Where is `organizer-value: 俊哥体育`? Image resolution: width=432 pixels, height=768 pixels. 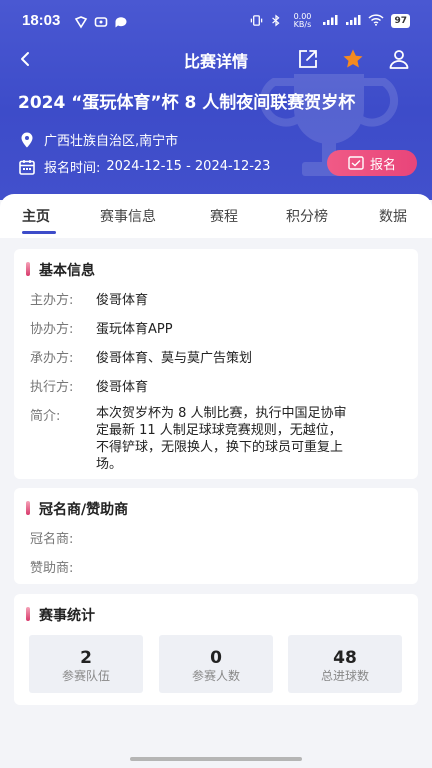 organizer-value: 俊哥体育 is located at coordinates (122, 300).